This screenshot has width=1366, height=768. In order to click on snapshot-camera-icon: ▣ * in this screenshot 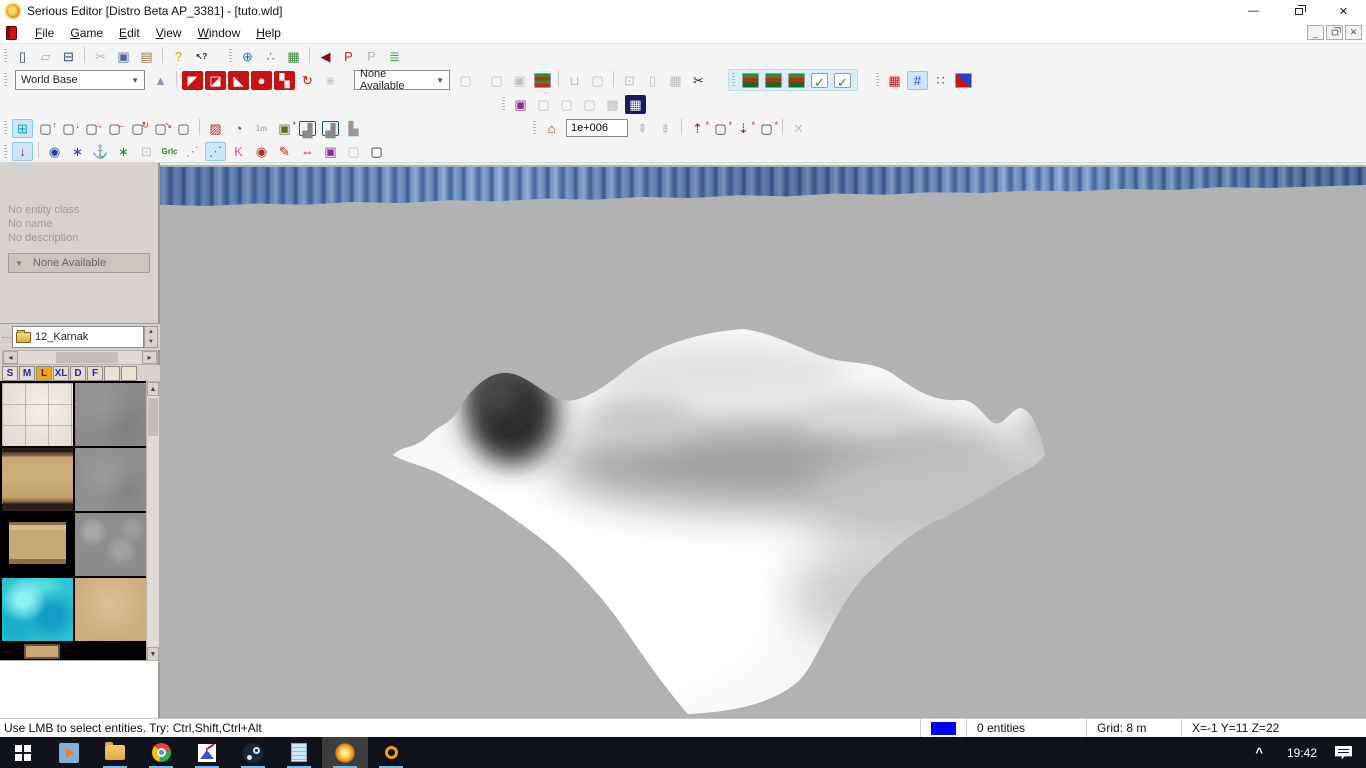, I will do `click(285, 128)`.